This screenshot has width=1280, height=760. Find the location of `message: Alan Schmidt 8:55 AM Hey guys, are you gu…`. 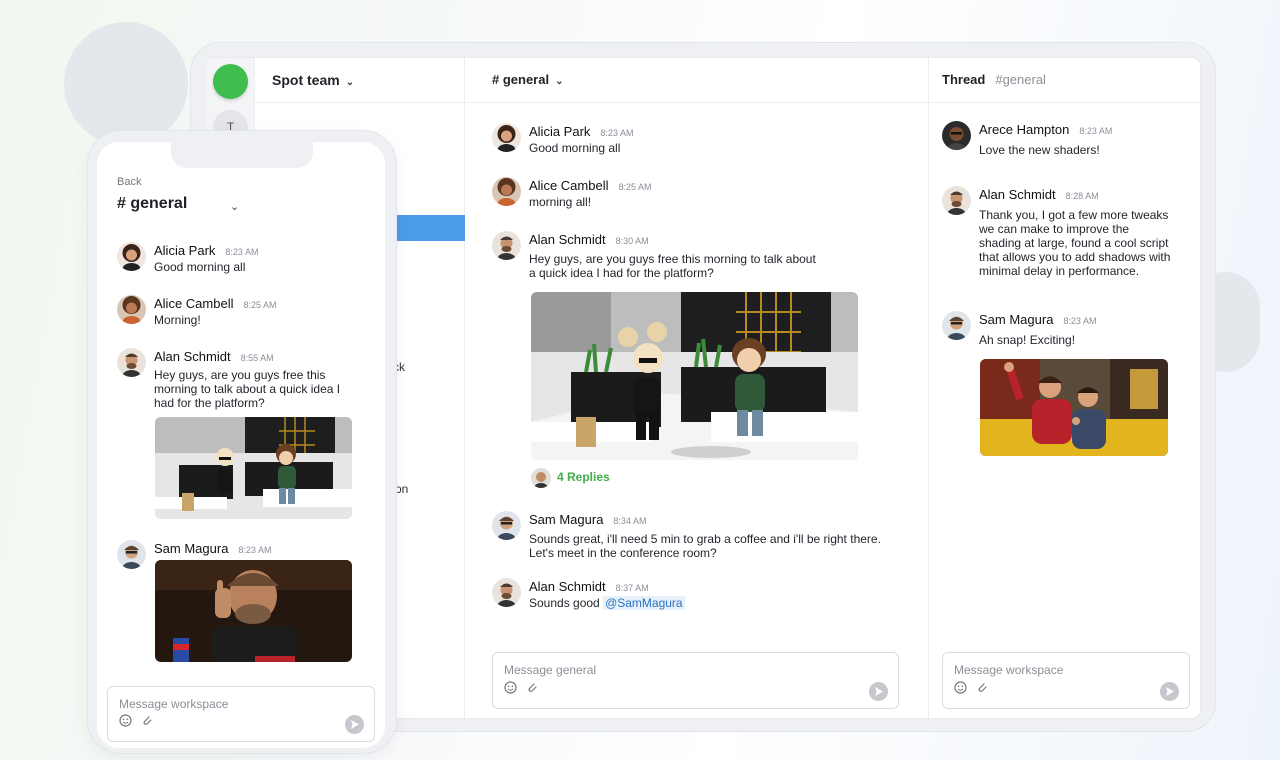

message: Alan Schmidt 8:55 AM Hey guys, are you gu… is located at coordinates (233, 379).